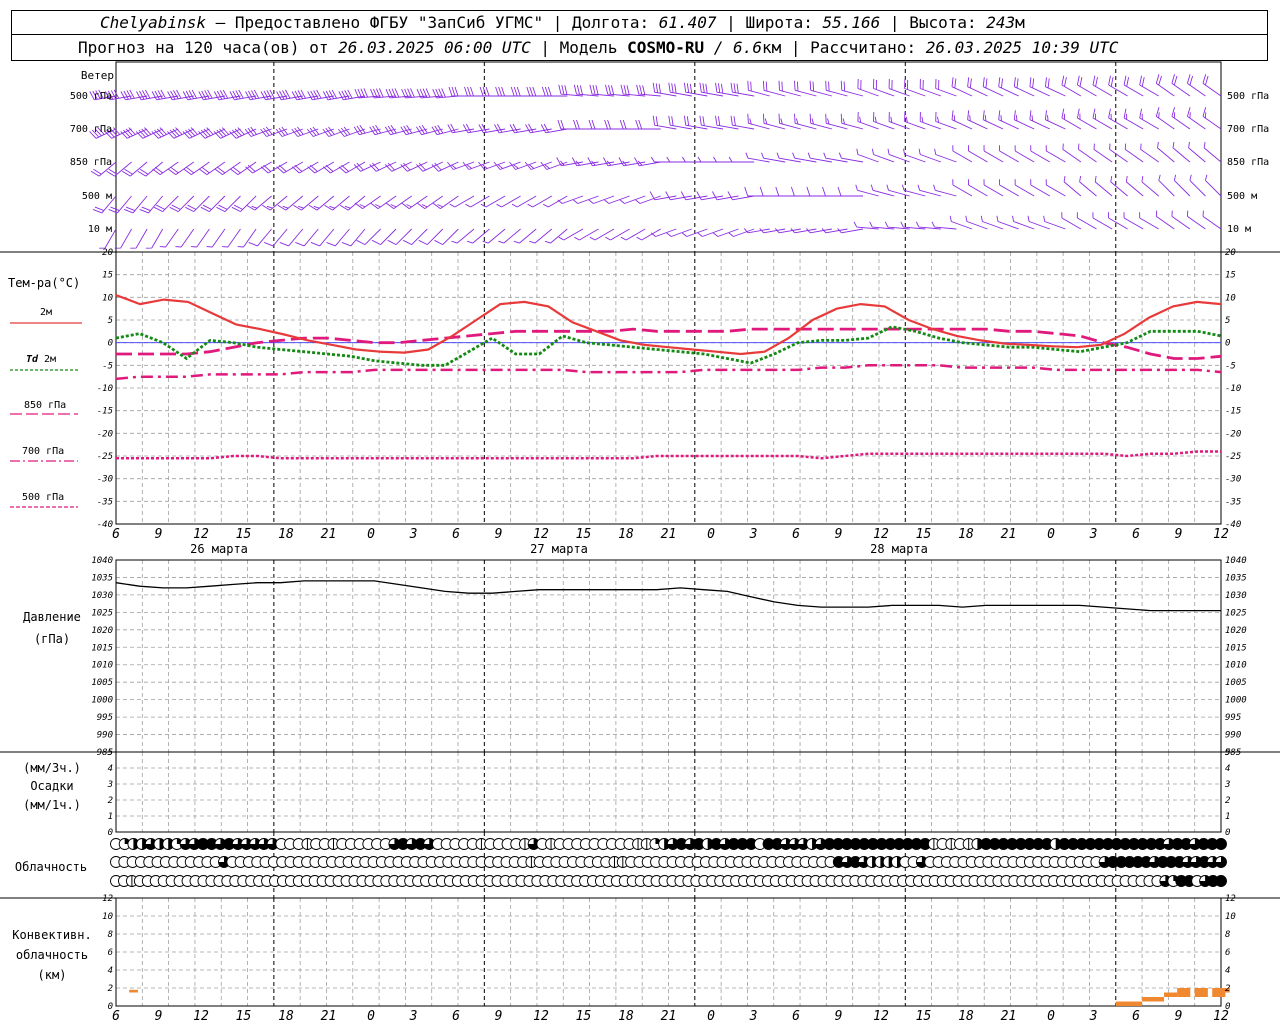  Describe the element at coordinates (244, 1016) in the screenshot. I see `x-tick-conv: 15` at that location.